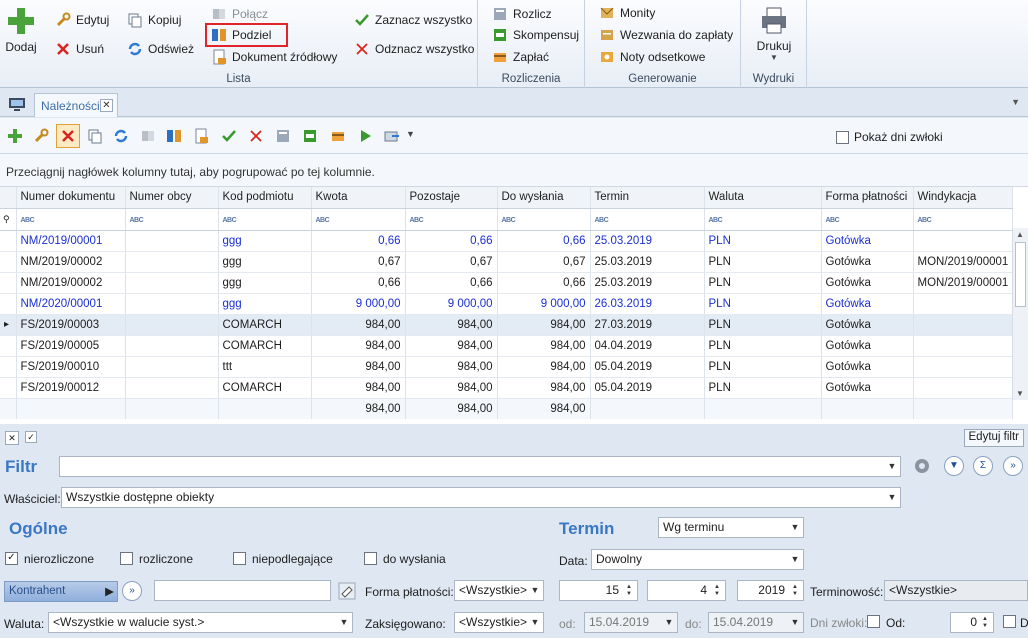 The image size is (1028, 638). Describe the element at coordinates (15, 136) in the screenshot. I see `add-icon` at that location.